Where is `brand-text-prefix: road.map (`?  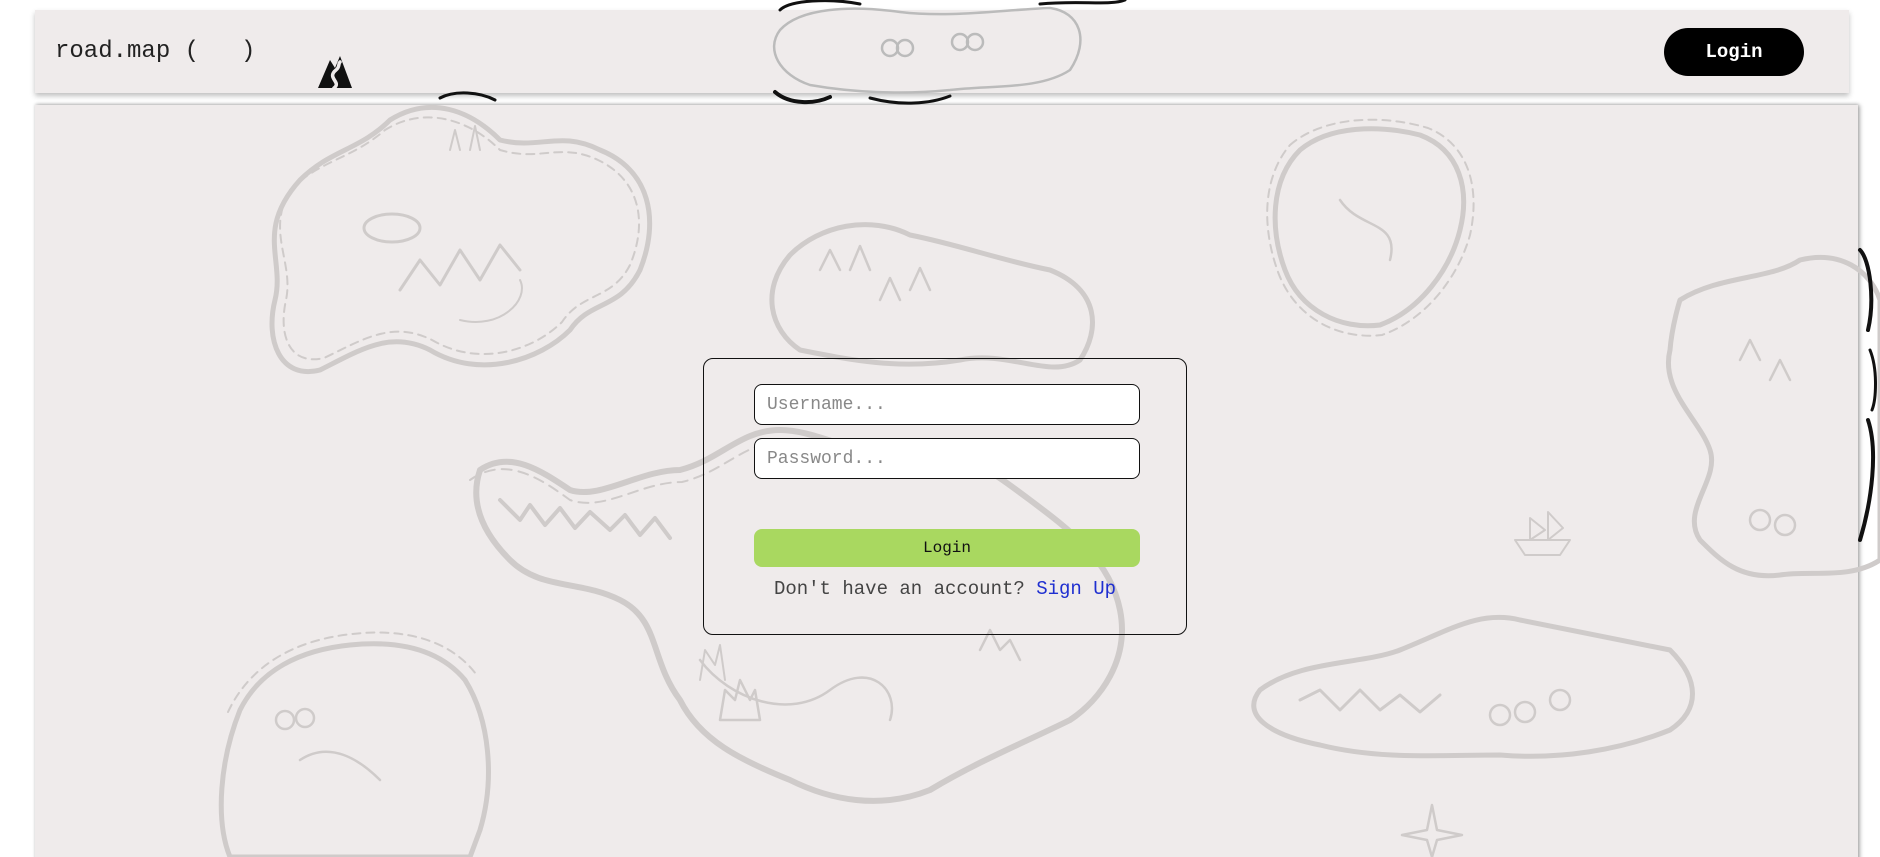
brand-text-prefix: road.map ( is located at coordinates (127, 51).